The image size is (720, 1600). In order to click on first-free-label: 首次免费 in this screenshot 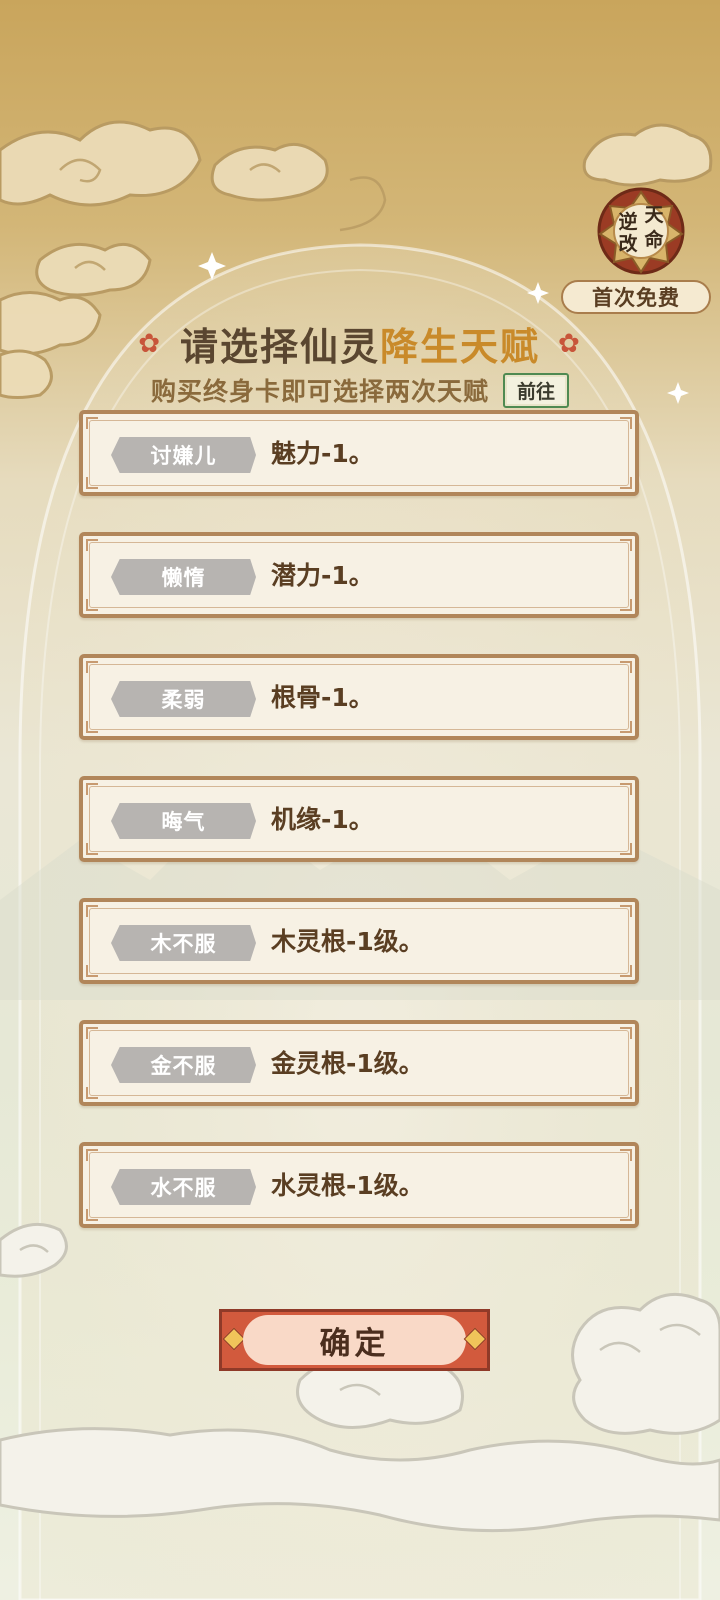, I will do `click(636, 298)`.